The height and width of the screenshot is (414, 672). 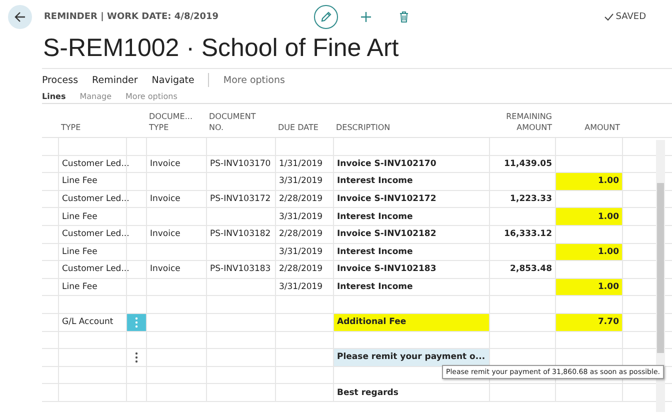 I want to click on saved-status: SAVED, so click(x=625, y=17).